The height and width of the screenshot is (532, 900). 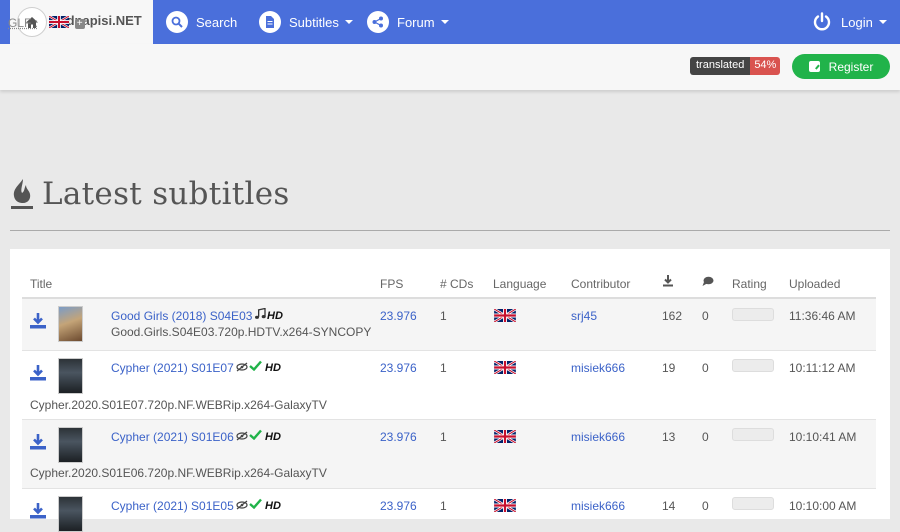 I want to click on column-header-rating: Rating, so click(x=749, y=284).